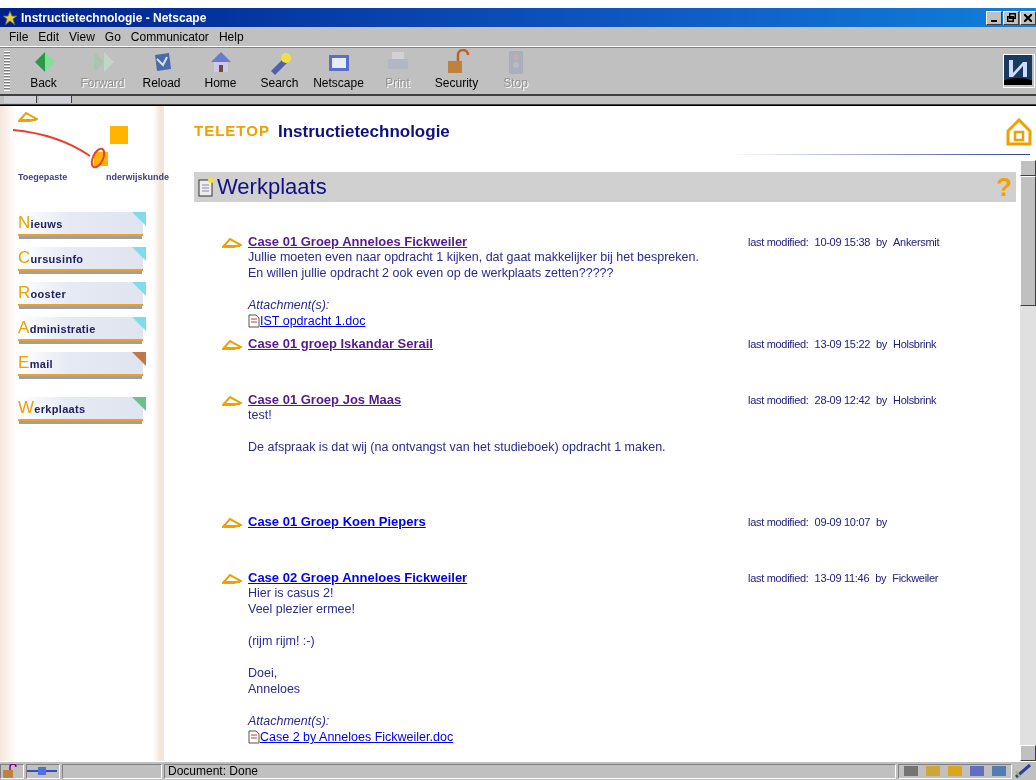  I want to click on close-button, so click(1028, 17).